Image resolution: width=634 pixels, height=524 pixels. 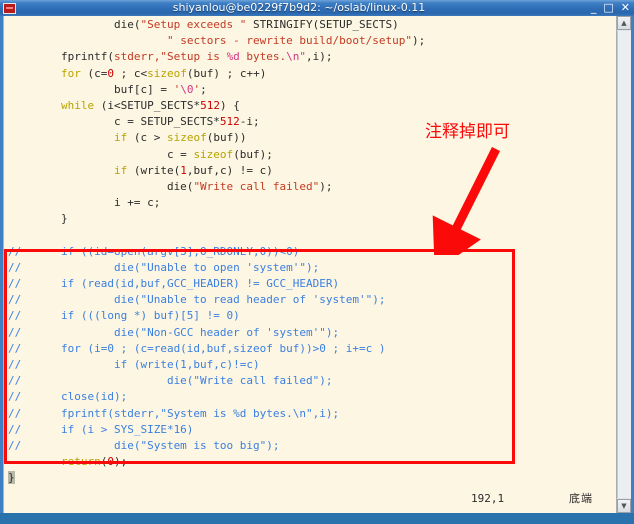 I want to click on code-token: ) {, so click(x=229, y=105).